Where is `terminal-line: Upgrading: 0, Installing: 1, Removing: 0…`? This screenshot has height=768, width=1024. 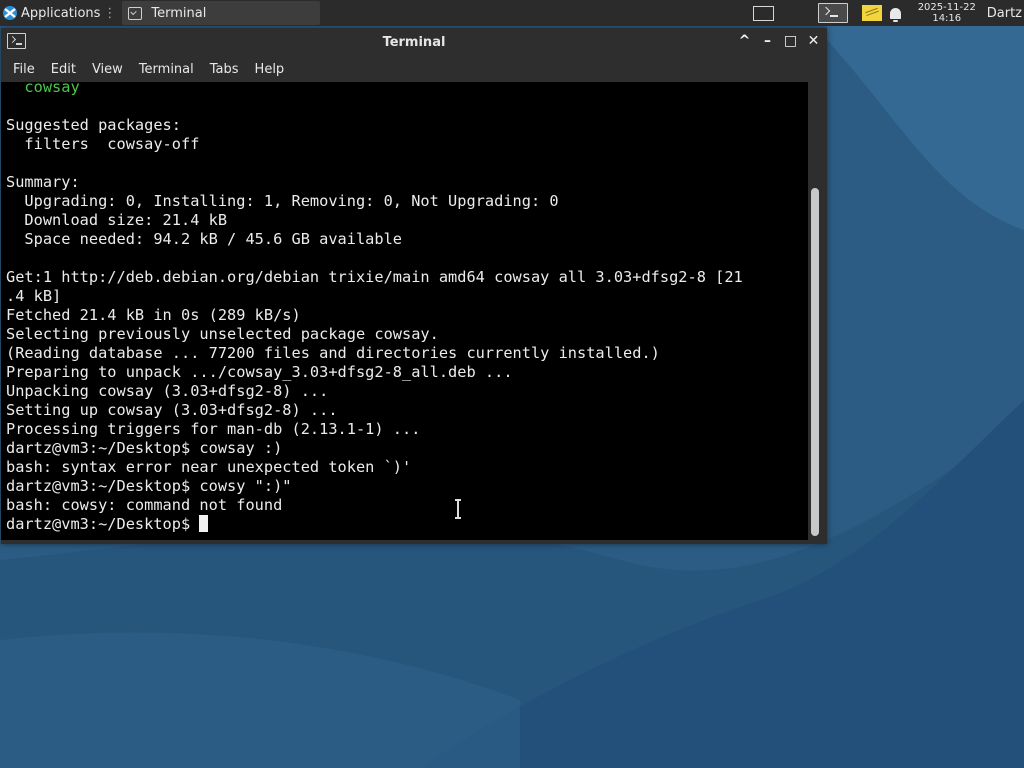 terminal-line: Upgrading: 0, Installing: 1, Removing: 0… is located at coordinates (282, 201).